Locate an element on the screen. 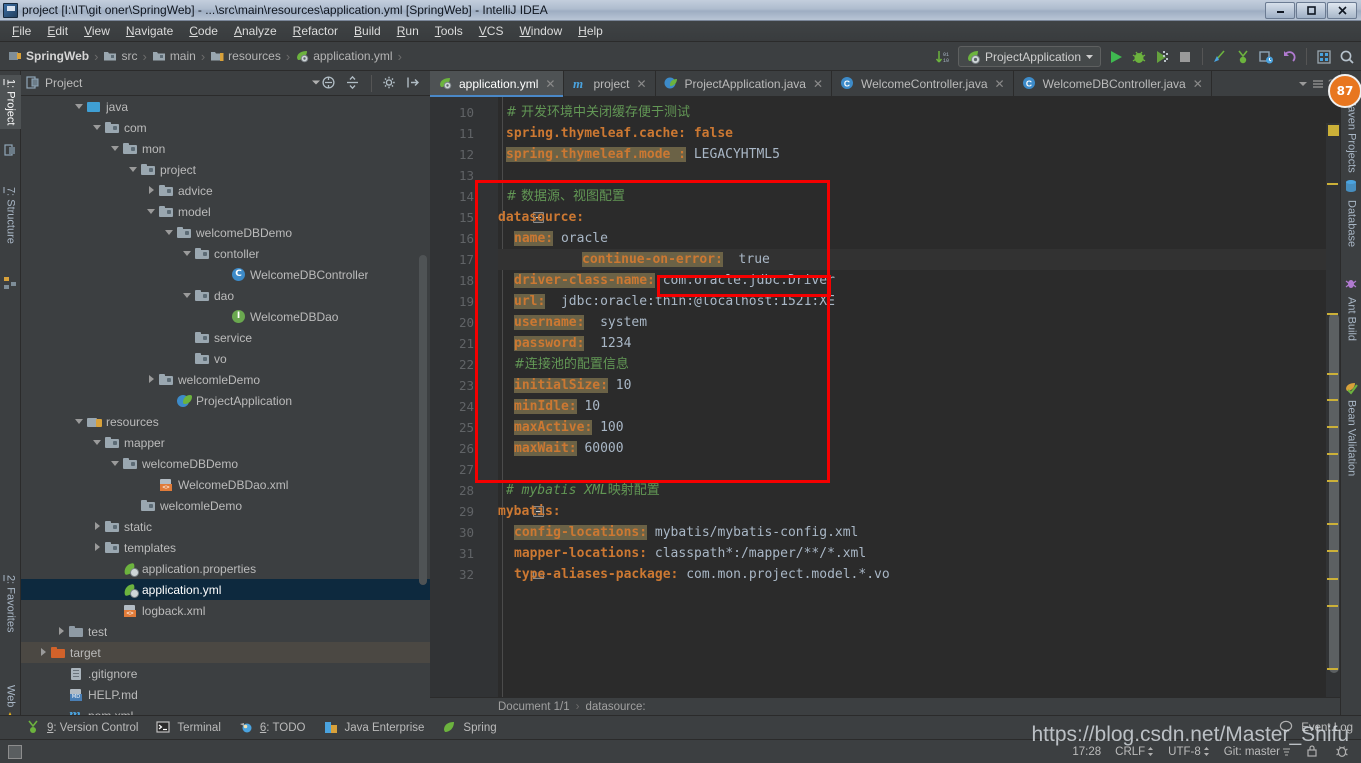 This screenshot has width=1361, height=763. tree-node-welcomedbdemo: welcomeDBDemo is located at coordinates (225, 463).